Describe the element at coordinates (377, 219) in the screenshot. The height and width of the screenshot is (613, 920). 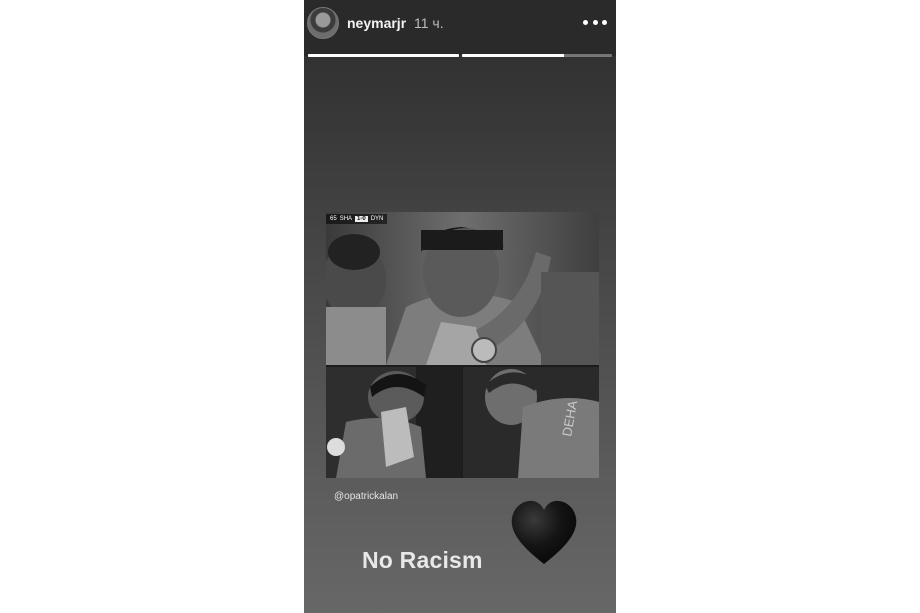
I see `scoreboard-away: DYN` at that location.